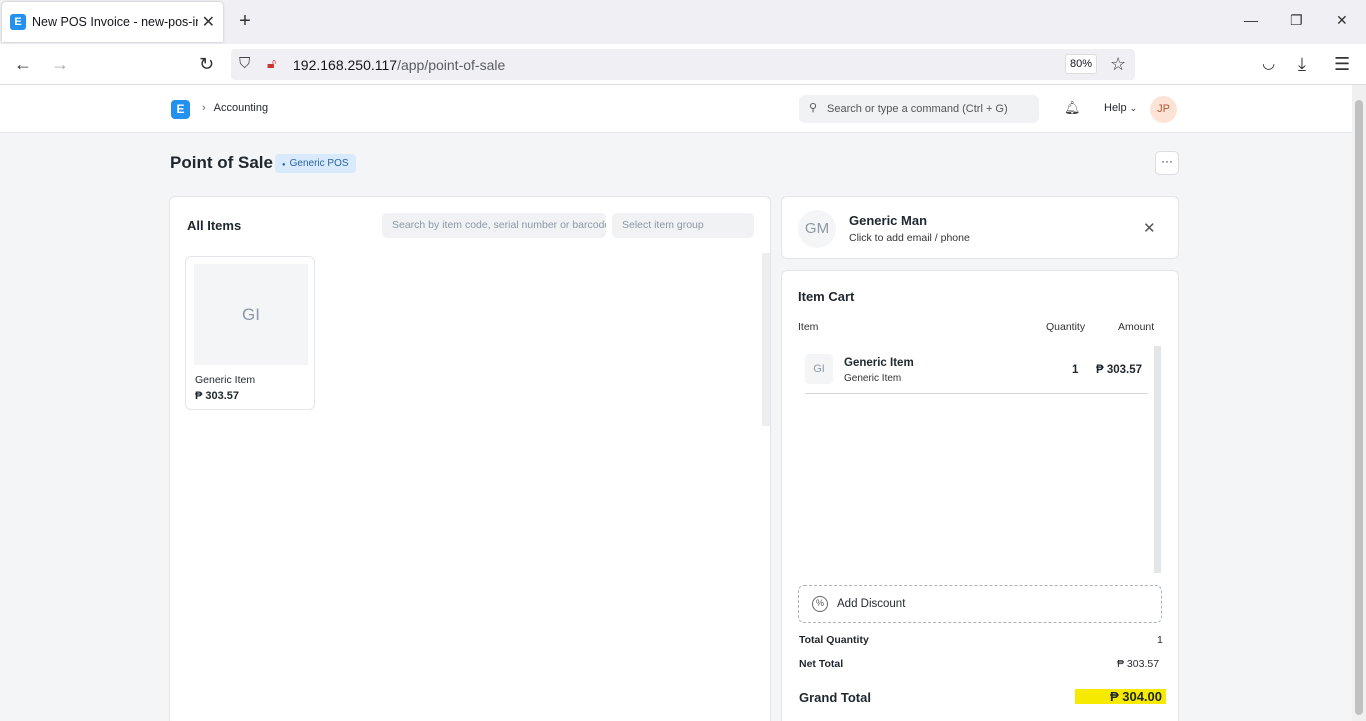 The width and height of the screenshot is (1366, 721). What do you see at coordinates (879, 363) in the screenshot?
I see `cart-item-name: Generic Item` at bounding box center [879, 363].